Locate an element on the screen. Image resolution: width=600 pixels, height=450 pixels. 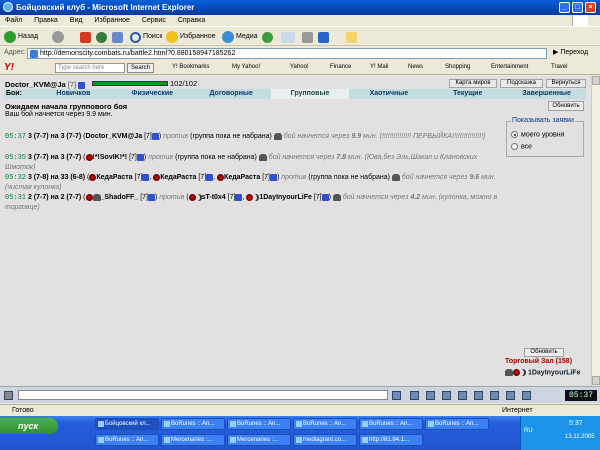
stop-button is located at coordinates (85, 37).